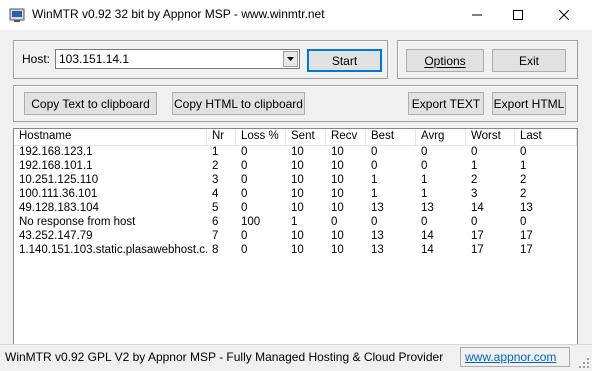 The width and height of the screenshot is (592, 371). What do you see at coordinates (215, 208) in the screenshot?
I see `col-nr-cell: 5` at bounding box center [215, 208].